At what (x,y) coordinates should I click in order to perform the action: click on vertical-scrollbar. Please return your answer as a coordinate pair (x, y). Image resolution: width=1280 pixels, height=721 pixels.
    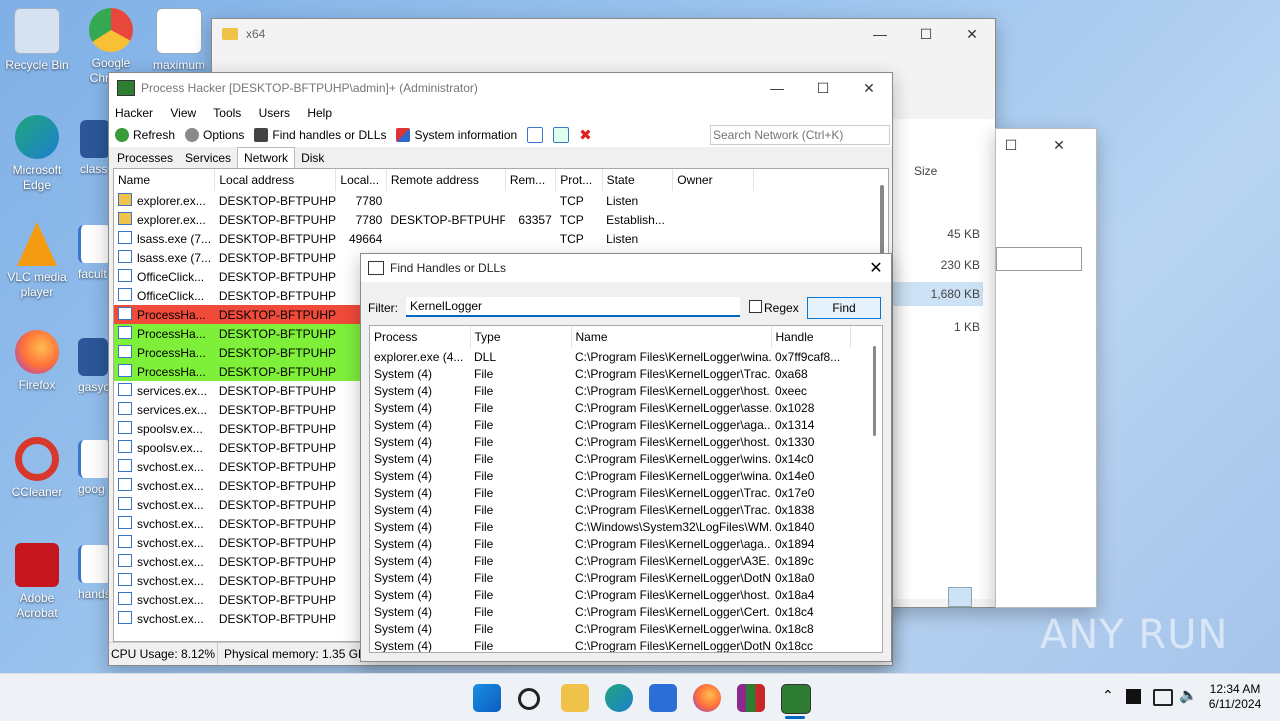
    Looking at the image, I should click on (882, 220).